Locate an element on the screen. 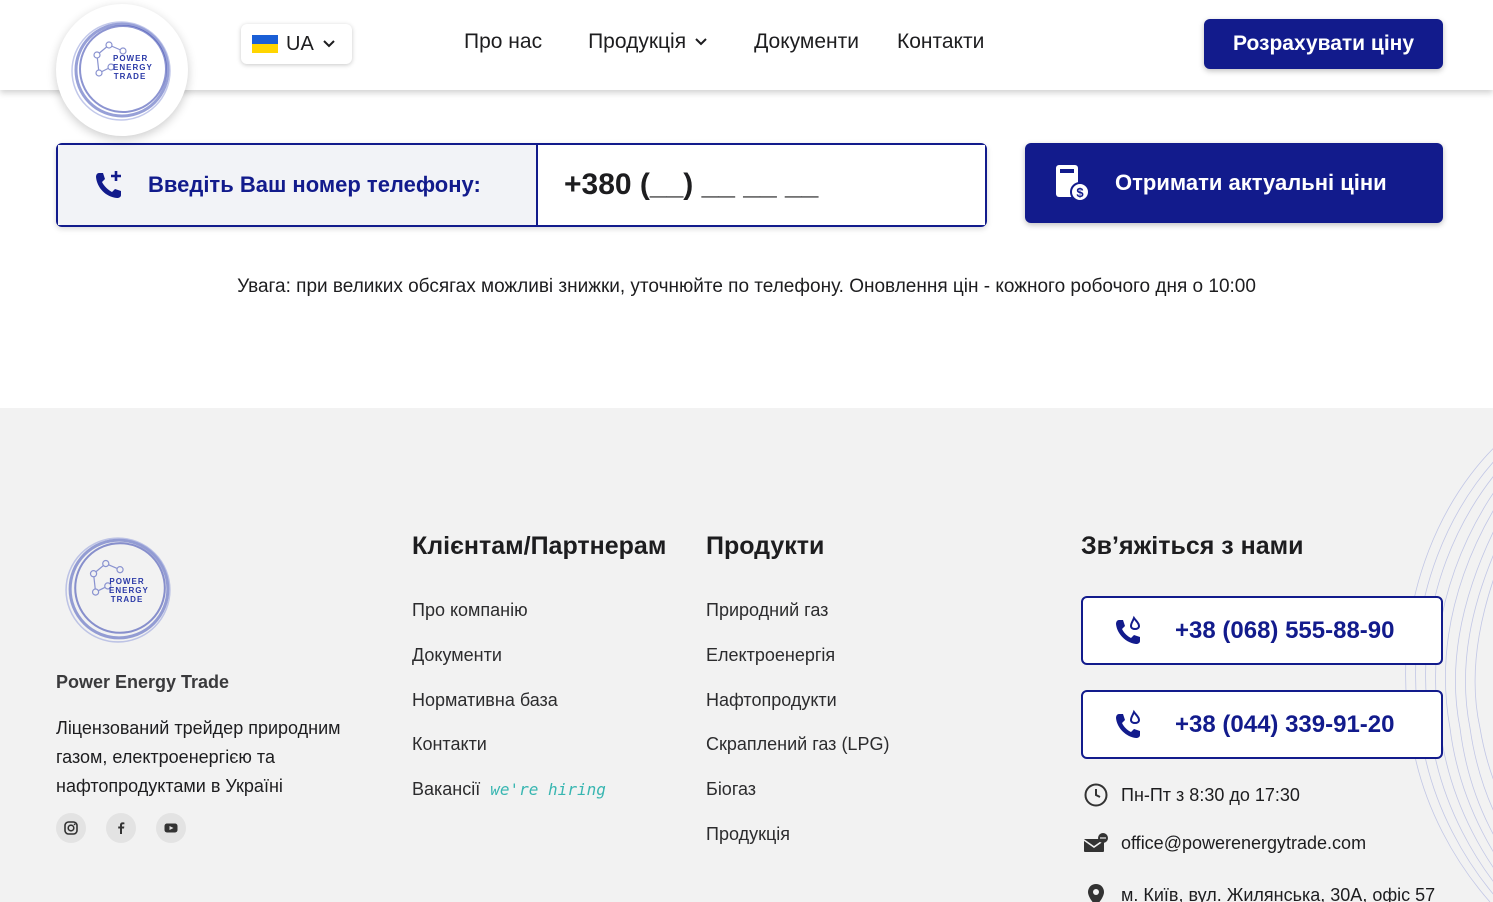  footer-link-electricity: Електроенергія is located at coordinates (797, 667).